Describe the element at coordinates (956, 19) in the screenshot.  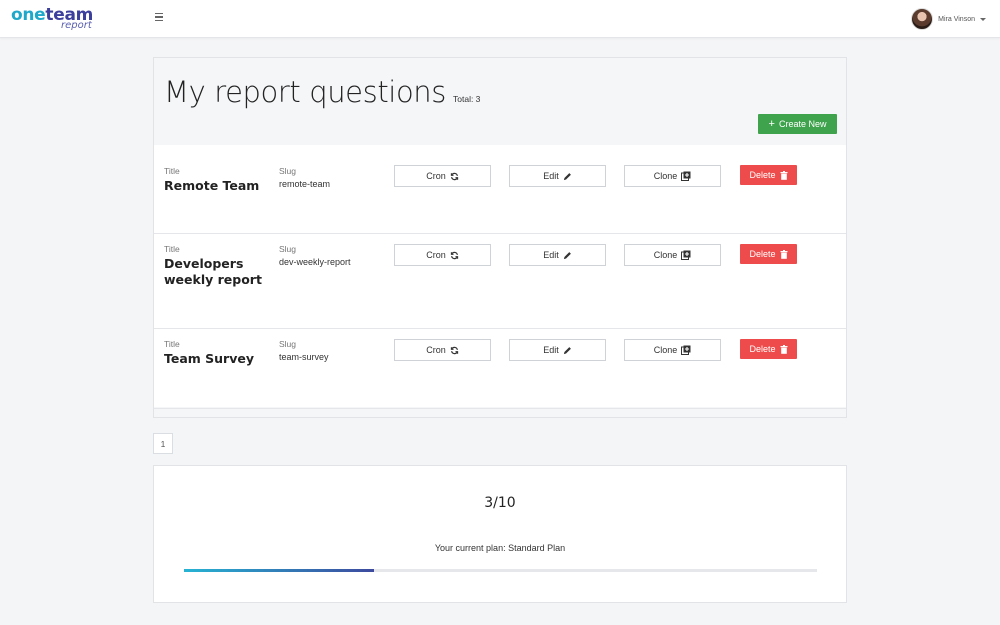
I see `user-name: Mira Vinson` at that location.